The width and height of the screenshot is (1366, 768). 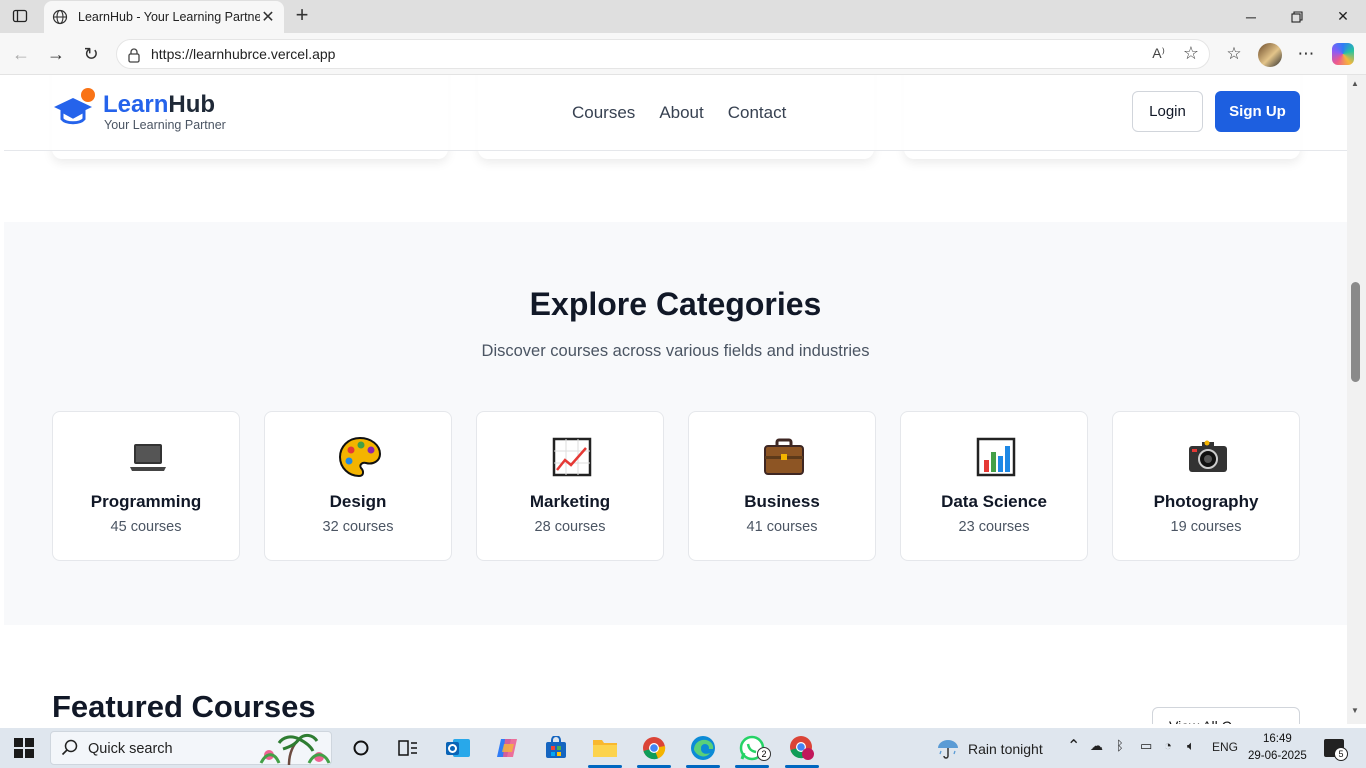 I want to click on chart-increasing-icon, so click(x=572, y=457).